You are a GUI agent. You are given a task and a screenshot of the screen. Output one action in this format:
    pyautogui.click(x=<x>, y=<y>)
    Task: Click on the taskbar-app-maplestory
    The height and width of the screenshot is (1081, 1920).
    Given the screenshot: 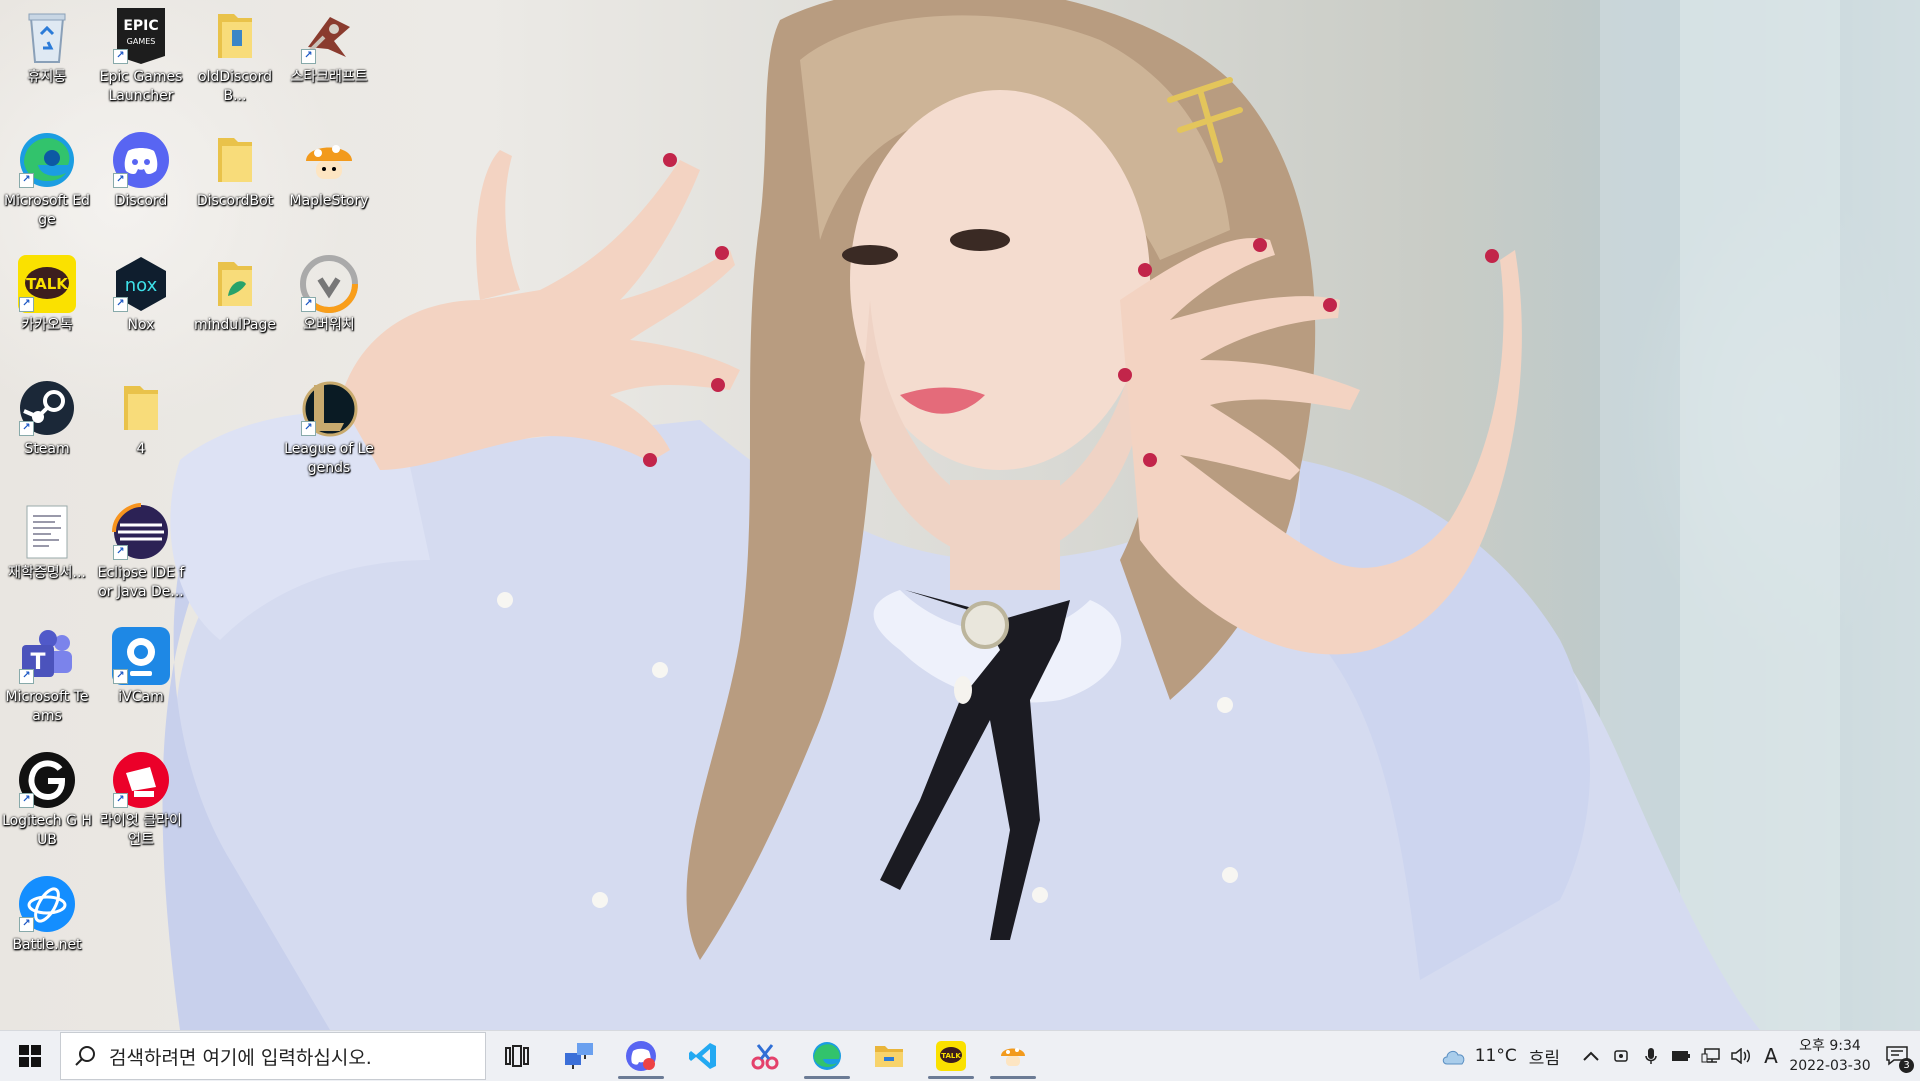 What is the action you would take?
    pyautogui.click(x=1013, y=1056)
    